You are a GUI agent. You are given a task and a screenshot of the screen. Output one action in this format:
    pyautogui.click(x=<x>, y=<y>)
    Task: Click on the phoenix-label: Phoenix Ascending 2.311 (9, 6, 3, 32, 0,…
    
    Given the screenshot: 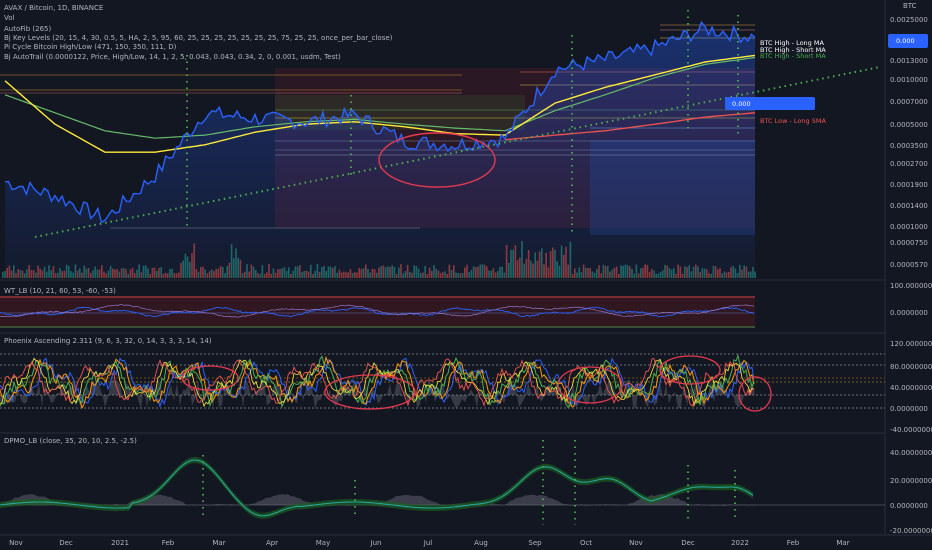 What is the action you would take?
    pyautogui.click(x=108, y=341)
    